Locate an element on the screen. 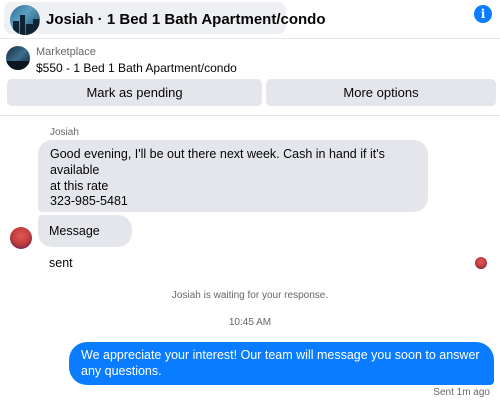  header-divider is located at coordinates (250, 38).